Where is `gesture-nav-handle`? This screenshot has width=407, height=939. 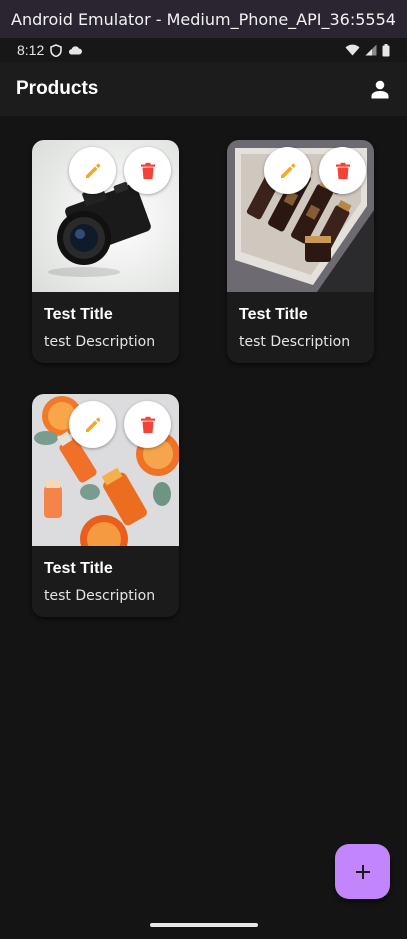 gesture-nav-handle is located at coordinates (204, 925).